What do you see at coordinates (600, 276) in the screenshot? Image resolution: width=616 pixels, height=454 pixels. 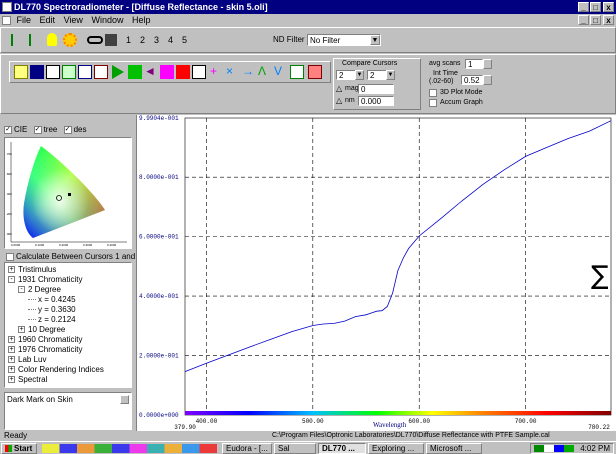 I see `sigma-icon: ∑` at bounding box center [600, 276].